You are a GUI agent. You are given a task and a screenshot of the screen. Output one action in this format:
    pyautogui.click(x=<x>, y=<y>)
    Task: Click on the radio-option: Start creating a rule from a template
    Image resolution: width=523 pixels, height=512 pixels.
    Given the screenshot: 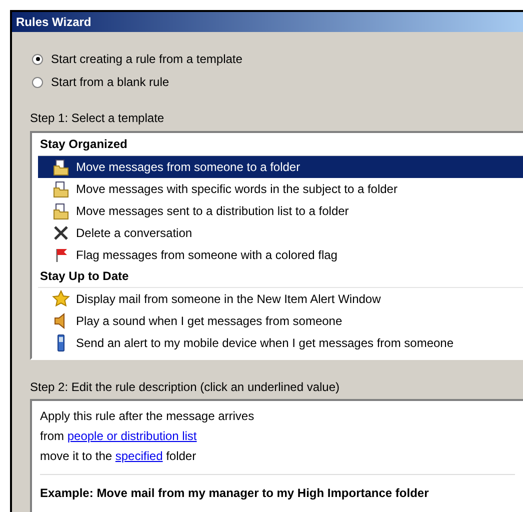 What is the action you would take?
    pyautogui.click(x=277, y=59)
    